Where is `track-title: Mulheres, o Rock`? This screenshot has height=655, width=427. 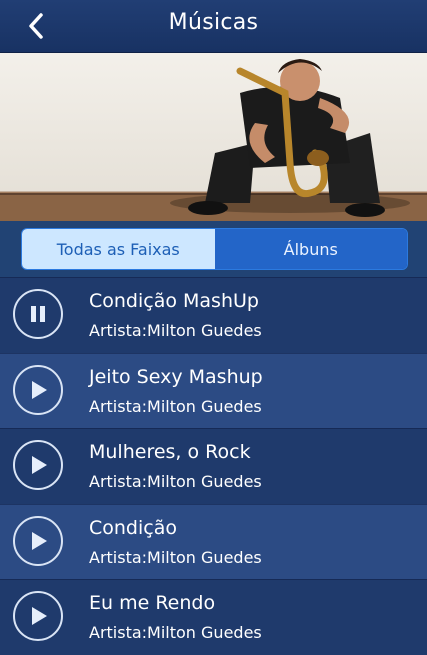 track-title: Mulheres, o Rock is located at coordinates (170, 452).